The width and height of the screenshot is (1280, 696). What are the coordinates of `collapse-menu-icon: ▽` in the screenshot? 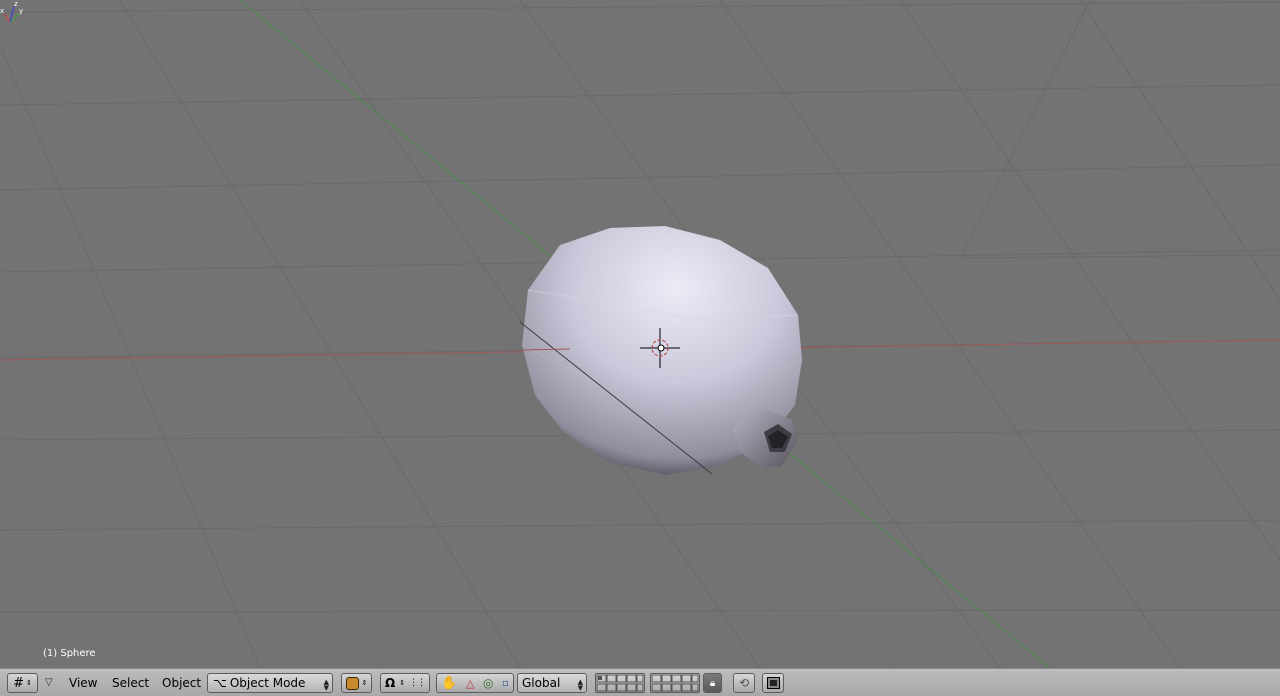 It's located at (49, 682).